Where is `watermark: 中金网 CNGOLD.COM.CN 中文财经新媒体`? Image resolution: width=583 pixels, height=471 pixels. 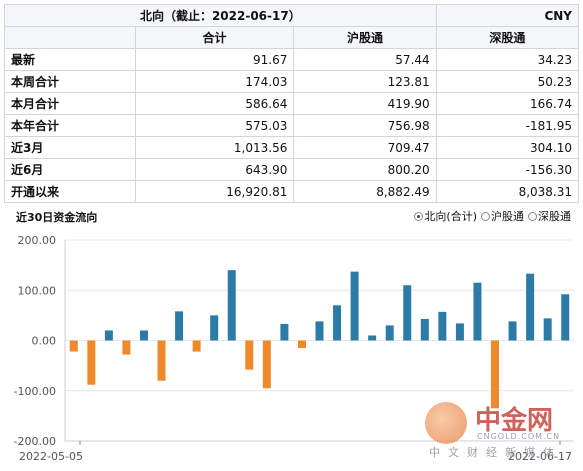 watermark: 中金网 CNGOLD.COM.CN 中文财经新媒体 is located at coordinates (500, 430).